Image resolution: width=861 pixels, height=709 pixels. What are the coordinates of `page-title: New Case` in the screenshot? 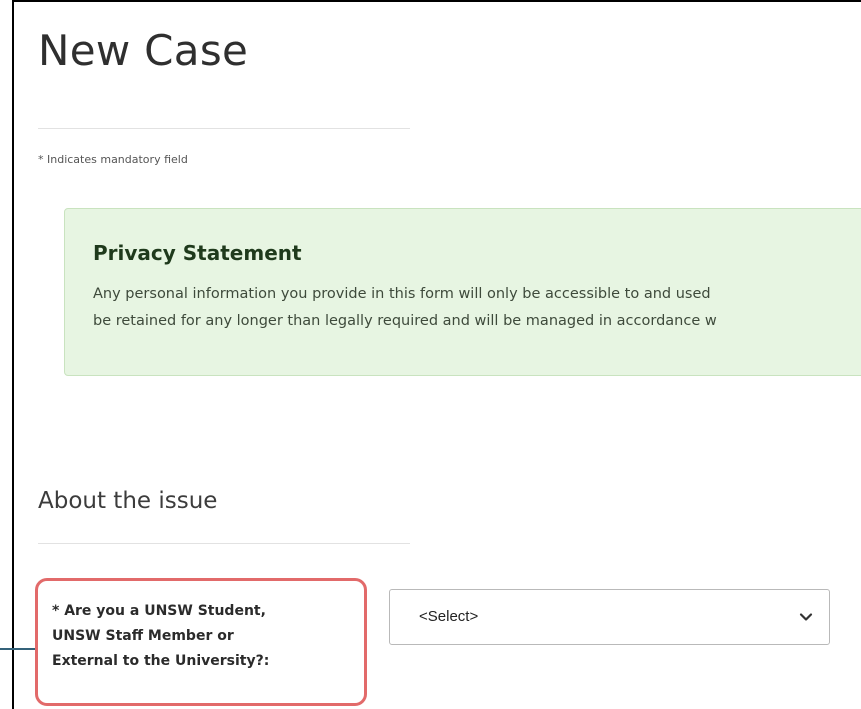 It's located at (143, 50).